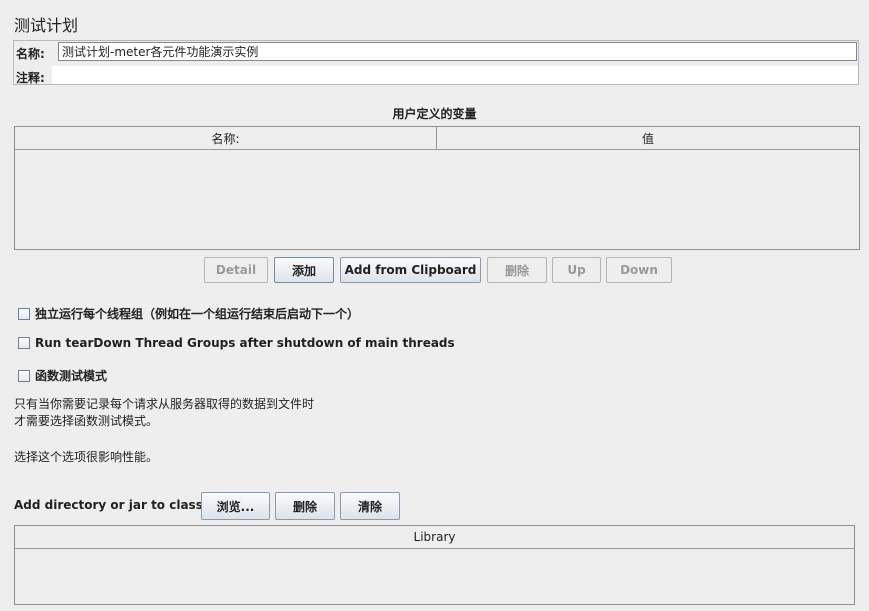 This screenshot has height=611, width=869. I want to click on add-from-clipboard-button: Add from Clipboard, so click(410, 270).